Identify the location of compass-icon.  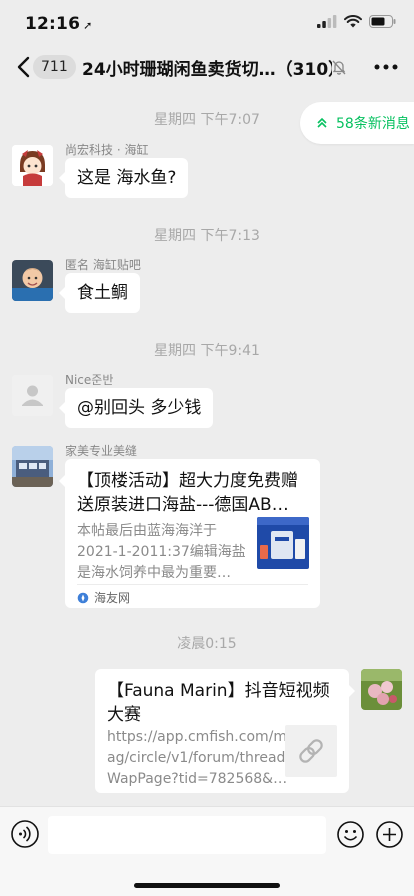
(83, 597).